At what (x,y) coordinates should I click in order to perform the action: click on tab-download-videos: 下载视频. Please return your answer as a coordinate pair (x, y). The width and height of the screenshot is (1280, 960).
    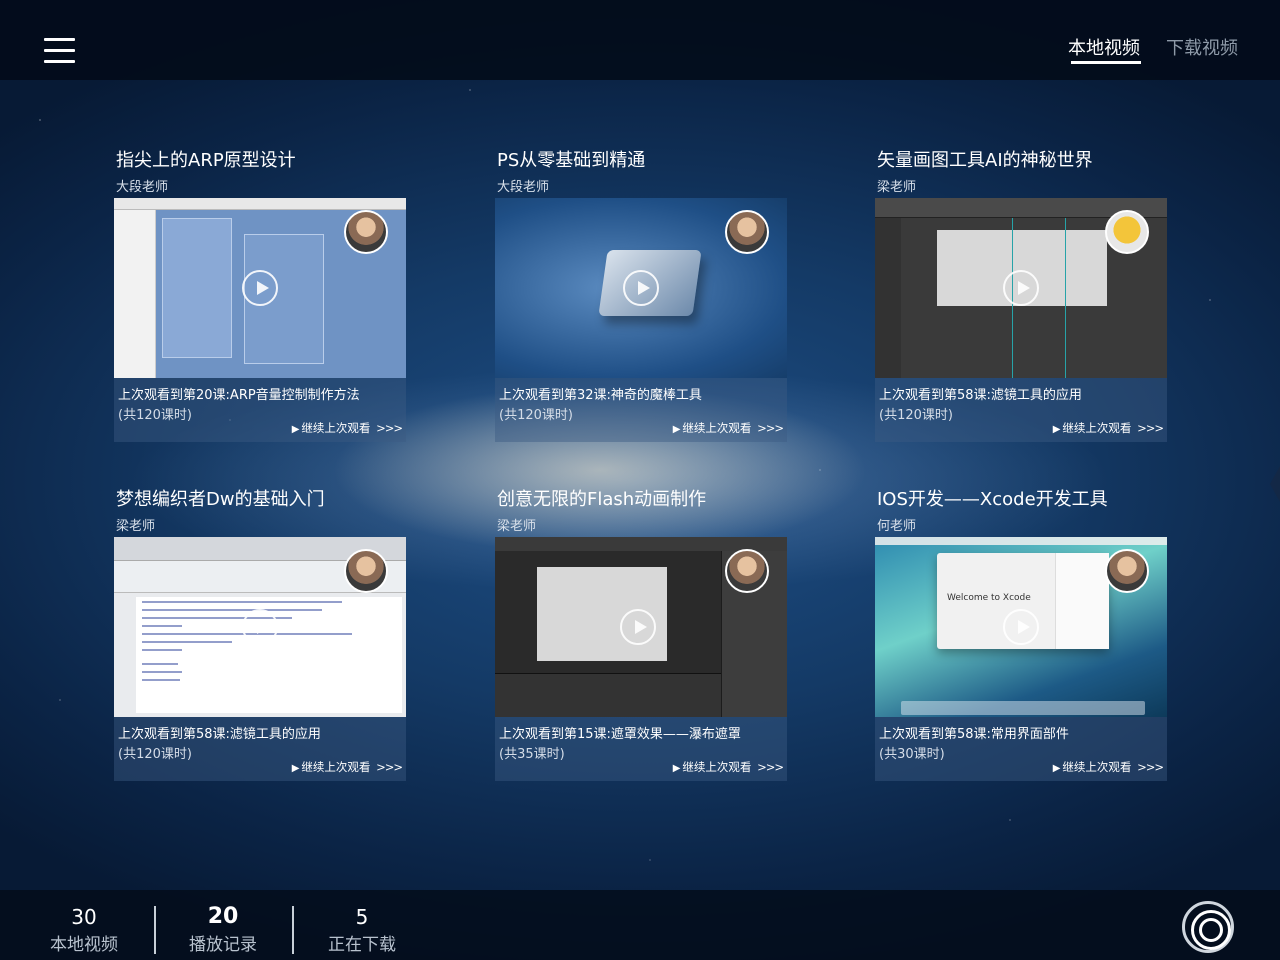
    Looking at the image, I should click on (1202, 47).